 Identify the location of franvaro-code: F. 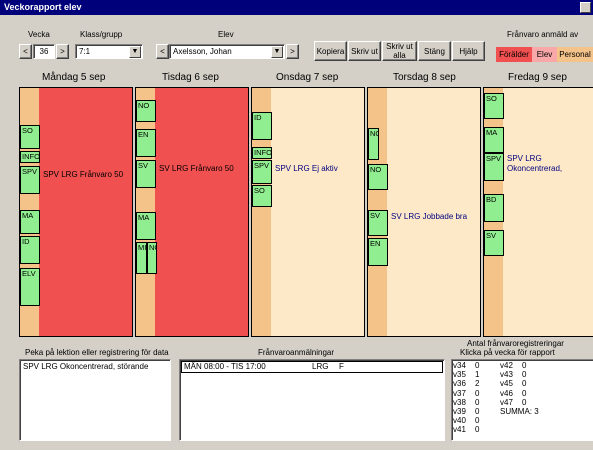
(341, 366).